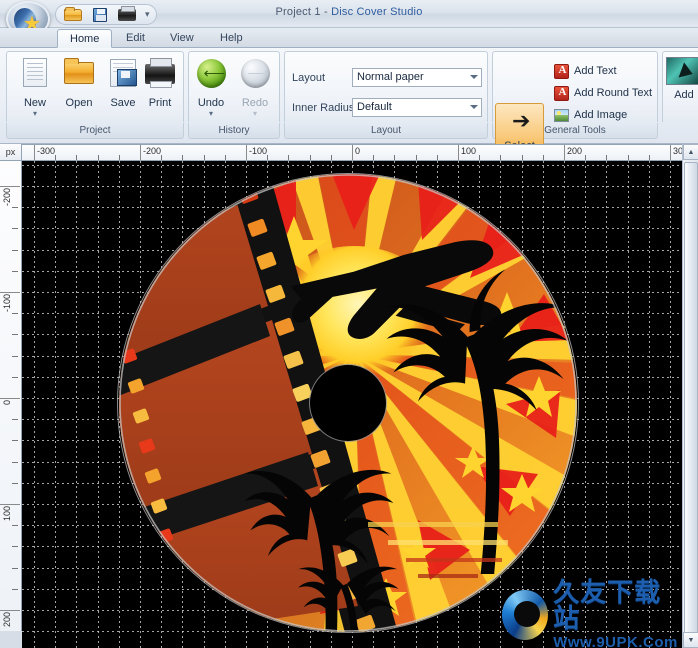  What do you see at coordinates (35, 73) in the screenshot?
I see `new-document-icon` at bounding box center [35, 73].